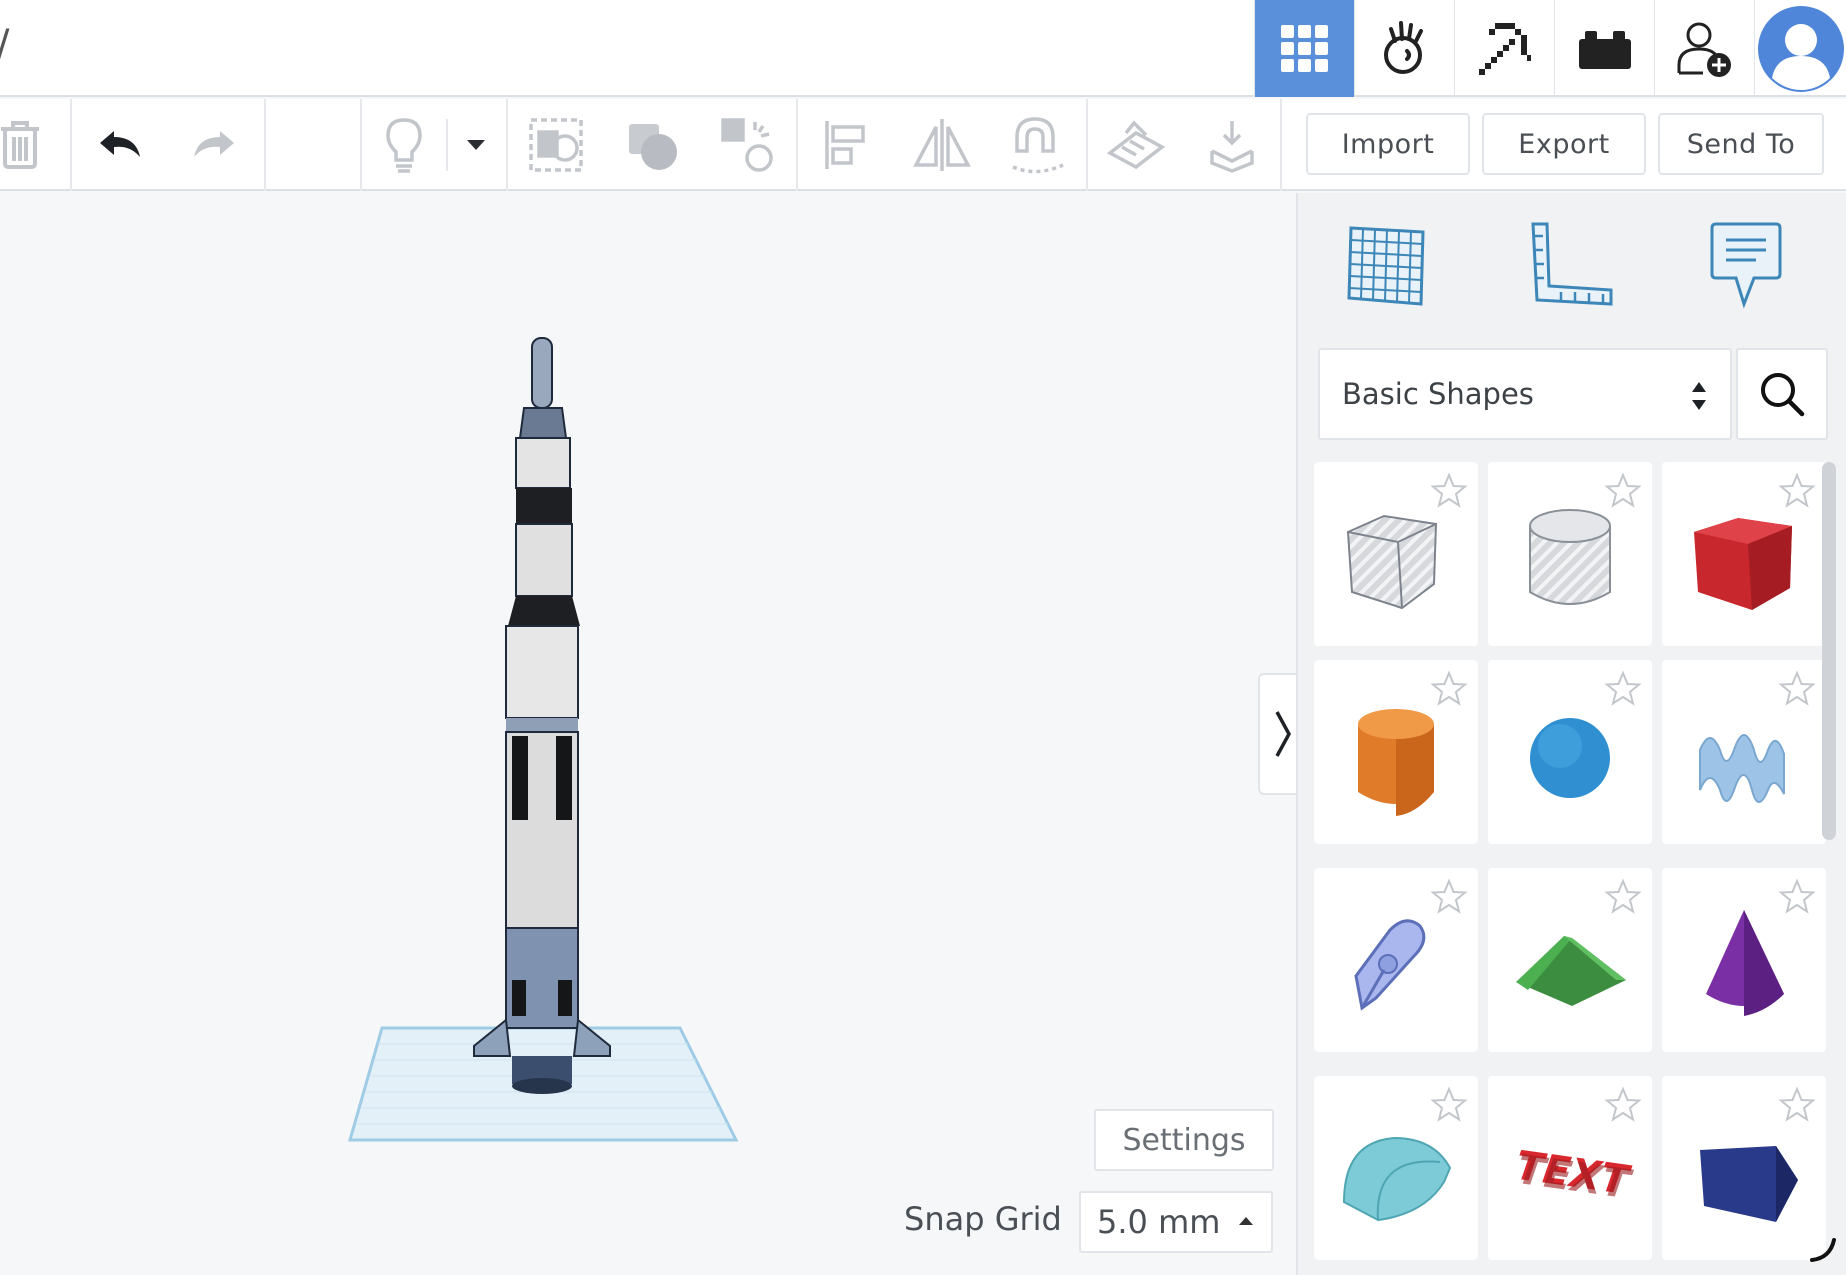 The height and width of the screenshot is (1275, 1846). I want to click on shape-card-sphere, so click(1570, 752).